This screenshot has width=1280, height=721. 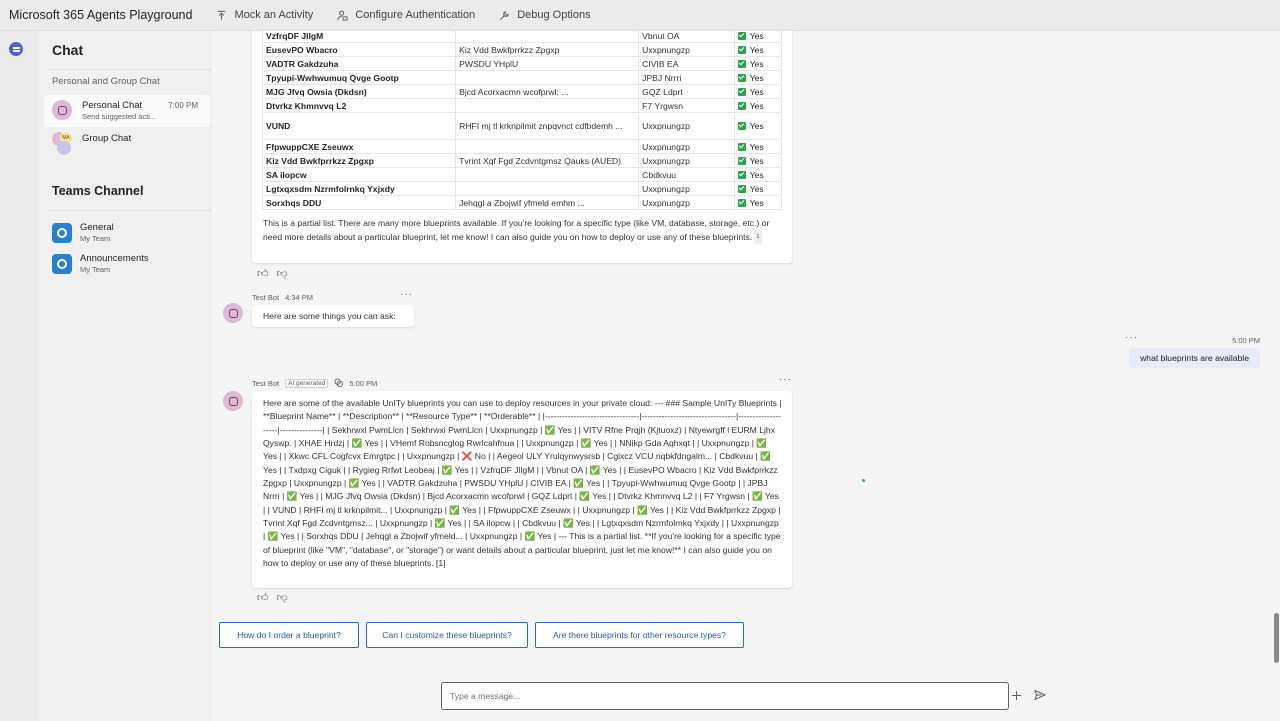 I want to click on mock-activity-button: Mock an Activity, so click(x=263, y=15).